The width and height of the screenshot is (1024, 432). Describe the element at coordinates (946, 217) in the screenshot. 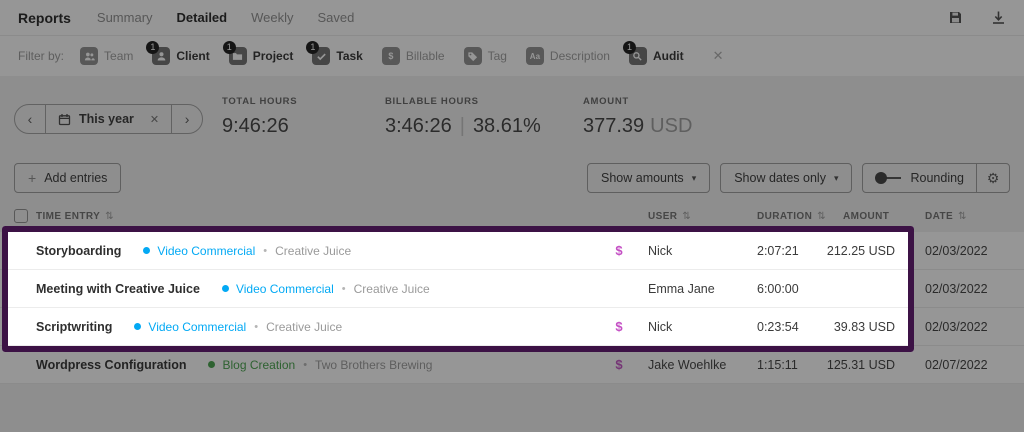

I see `header-date: DATE ⇅` at that location.